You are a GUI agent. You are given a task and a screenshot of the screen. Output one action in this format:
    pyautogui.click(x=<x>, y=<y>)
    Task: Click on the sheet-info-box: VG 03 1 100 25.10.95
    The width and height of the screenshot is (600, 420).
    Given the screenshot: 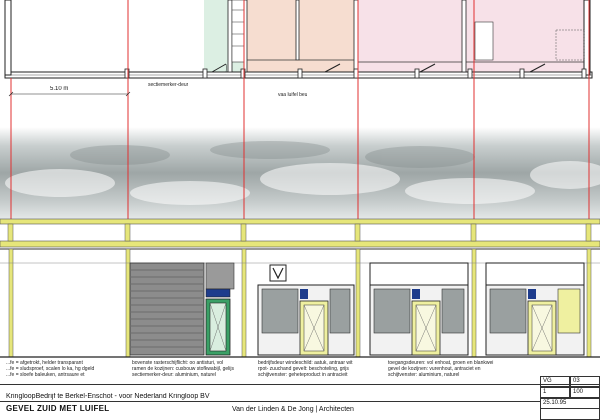 What is the action you would take?
    pyautogui.click(x=570, y=398)
    